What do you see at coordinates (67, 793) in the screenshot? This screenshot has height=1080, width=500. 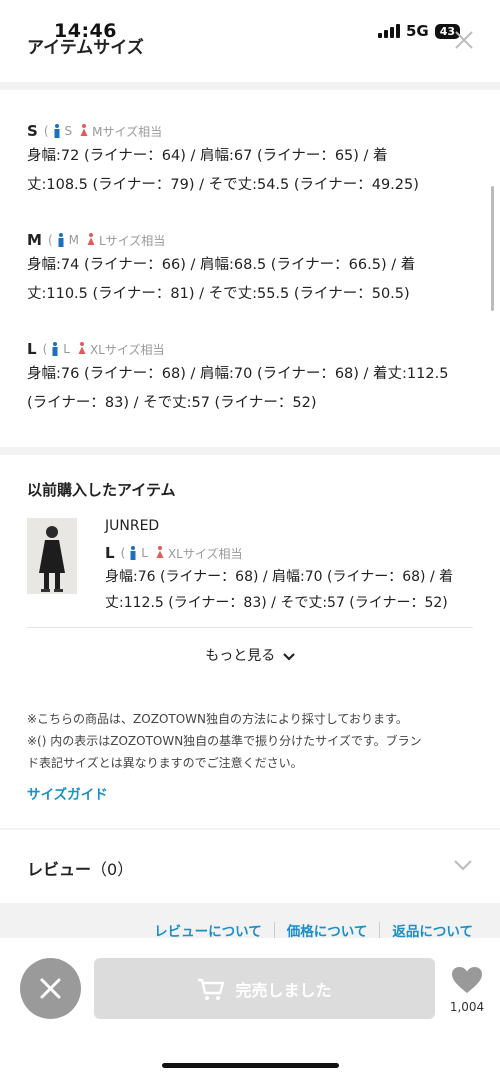 I see `size-guide-link: サイズガイド` at bounding box center [67, 793].